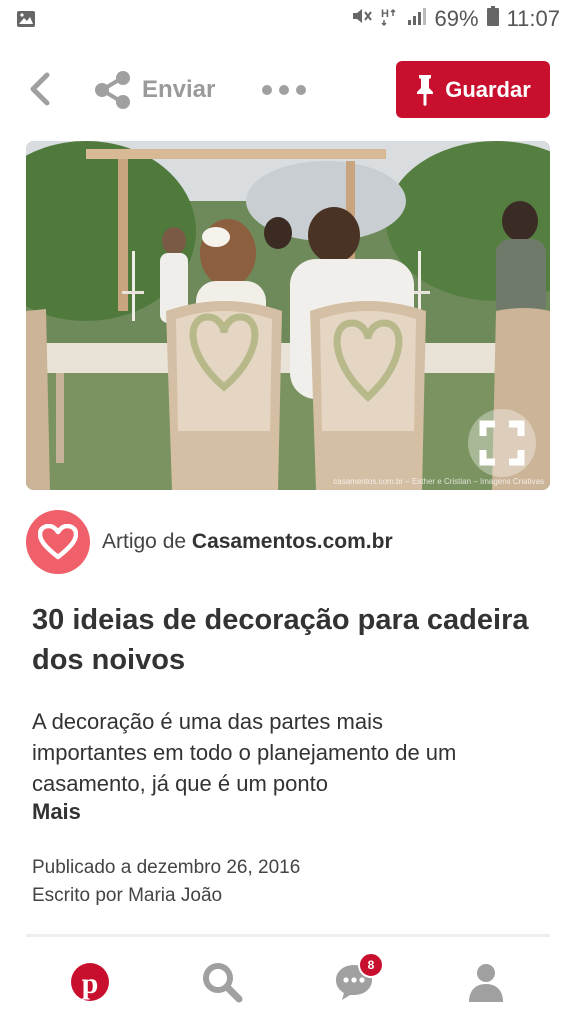  I want to click on heart-logo-icon, so click(58, 542).